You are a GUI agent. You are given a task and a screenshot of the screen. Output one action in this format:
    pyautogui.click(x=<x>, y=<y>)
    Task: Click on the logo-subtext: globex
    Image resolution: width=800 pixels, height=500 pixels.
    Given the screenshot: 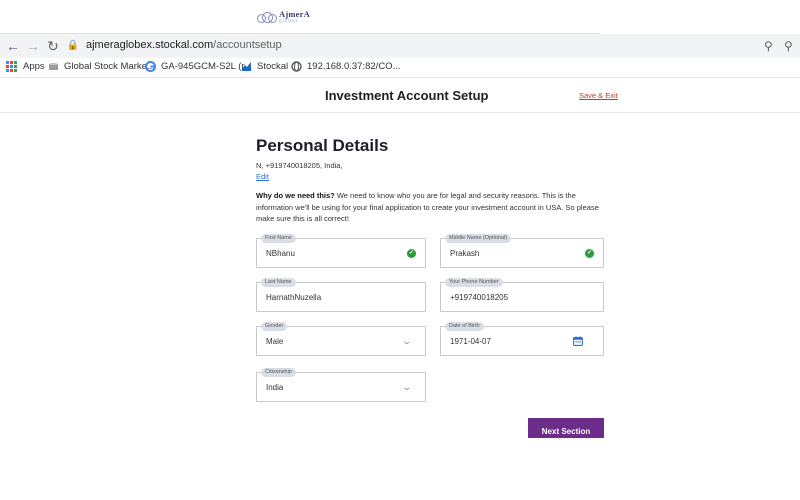 What is the action you would take?
    pyautogui.click(x=289, y=21)
    